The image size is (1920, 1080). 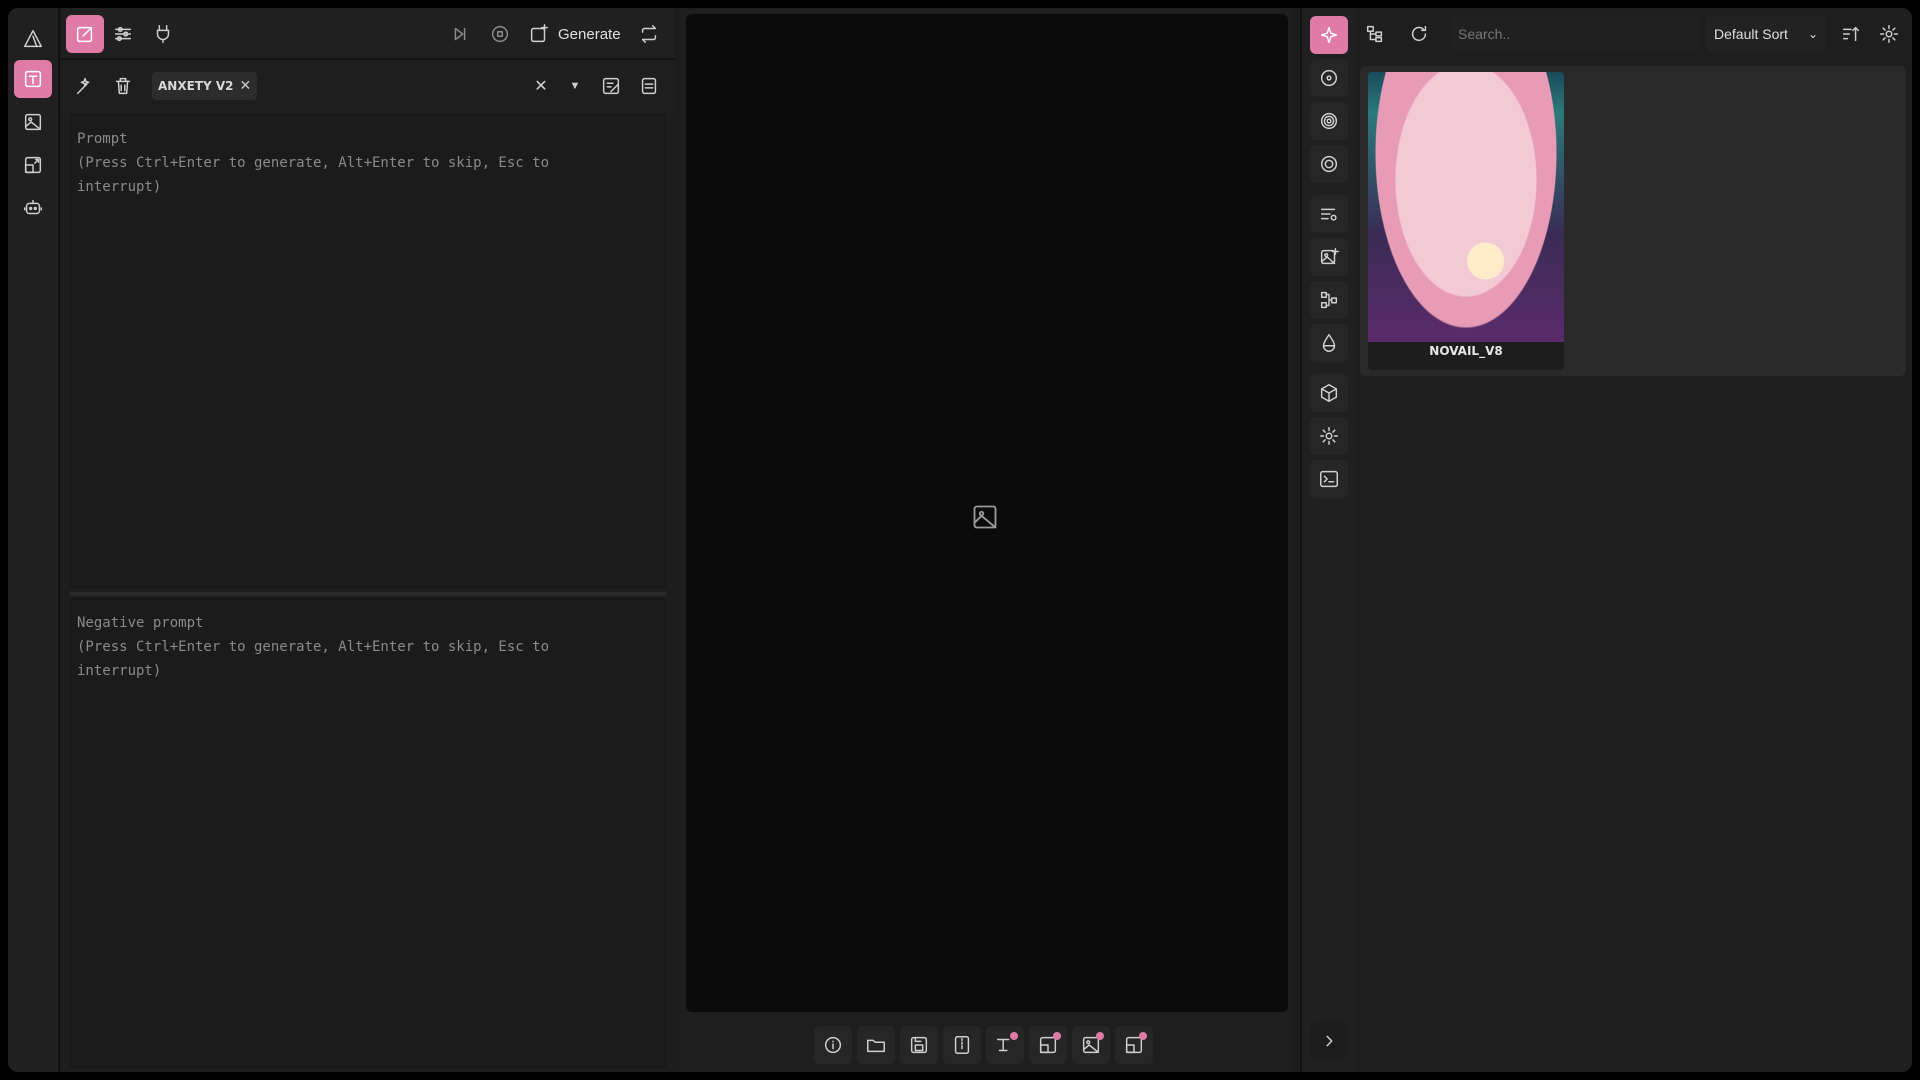 I want to click on apply-style-icon, so click(x=611, y=86).